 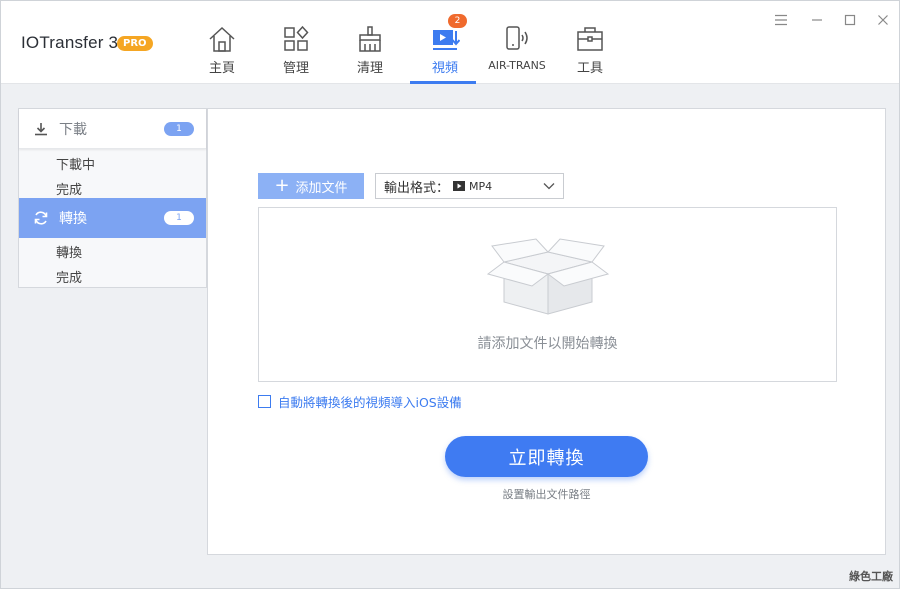 I want to click on maximize-icon, so click(x=850, y=20).